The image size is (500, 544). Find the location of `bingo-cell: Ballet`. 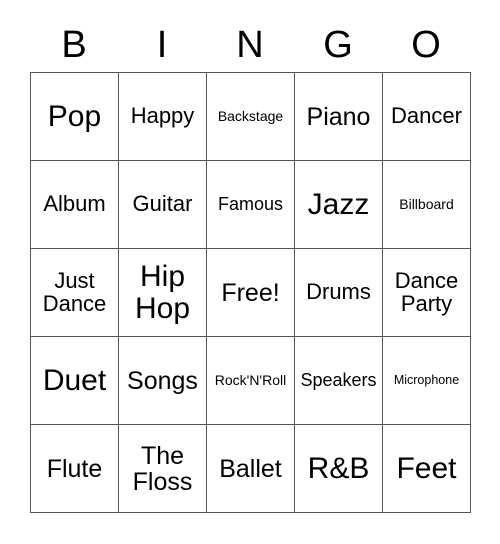

bingo-cell: Ballet is located at coordinates (251, 469).